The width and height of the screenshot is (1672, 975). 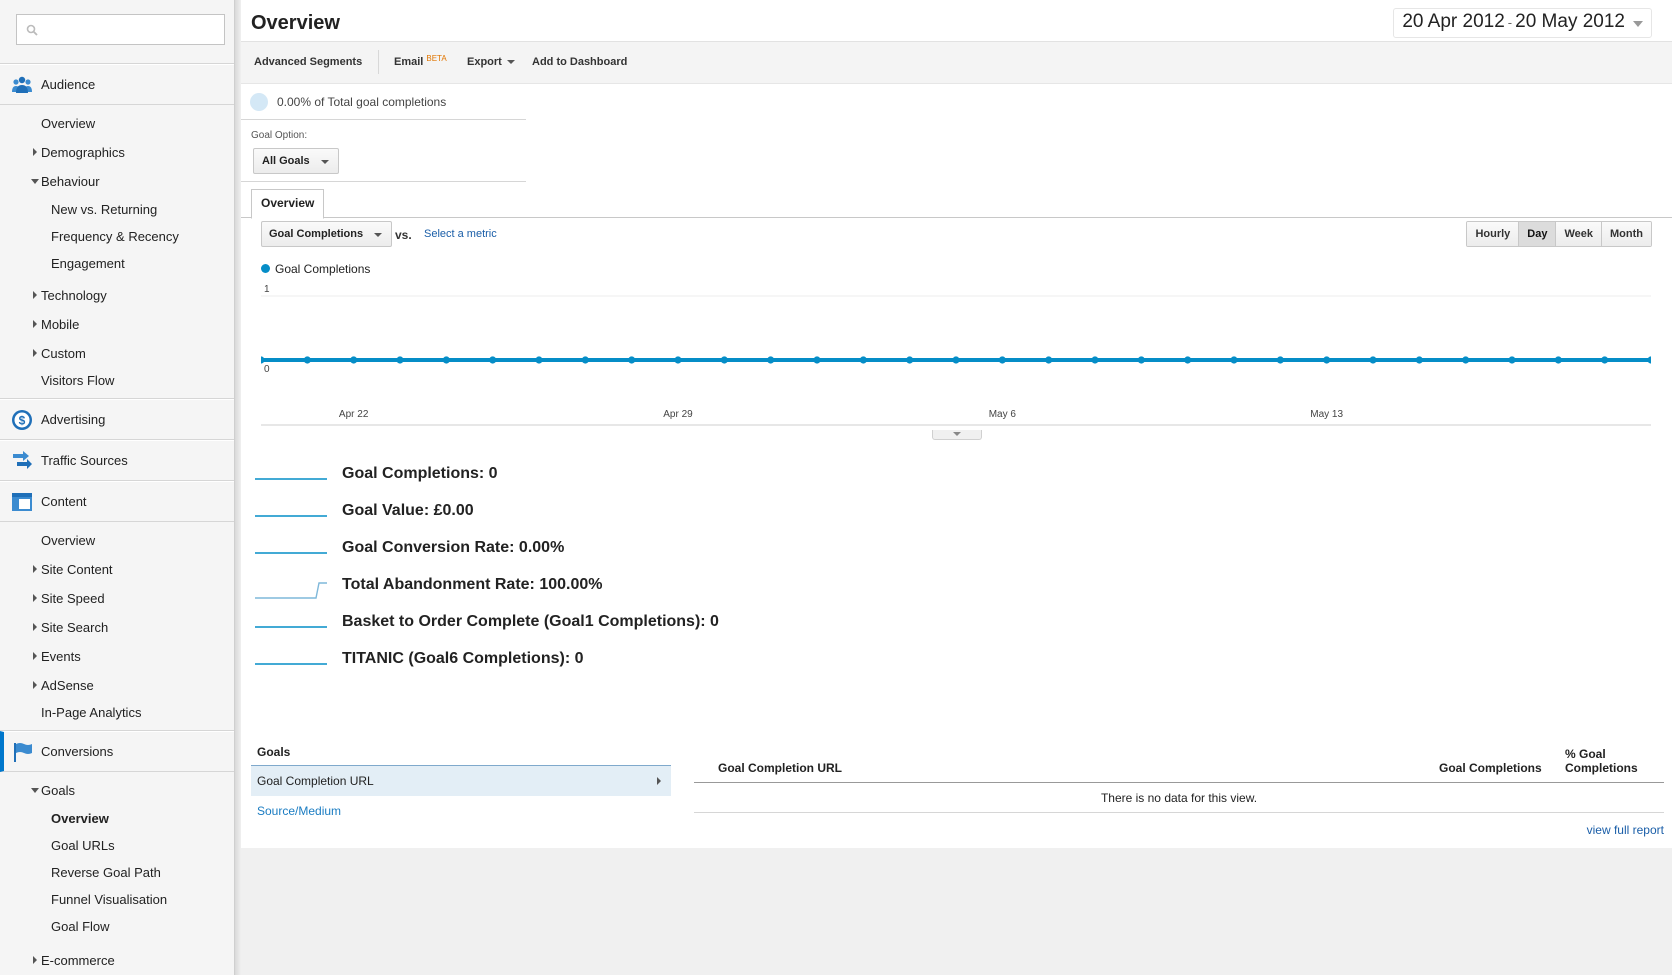 I want to click on nav-custom: Custom, so click(x=117, y=353).